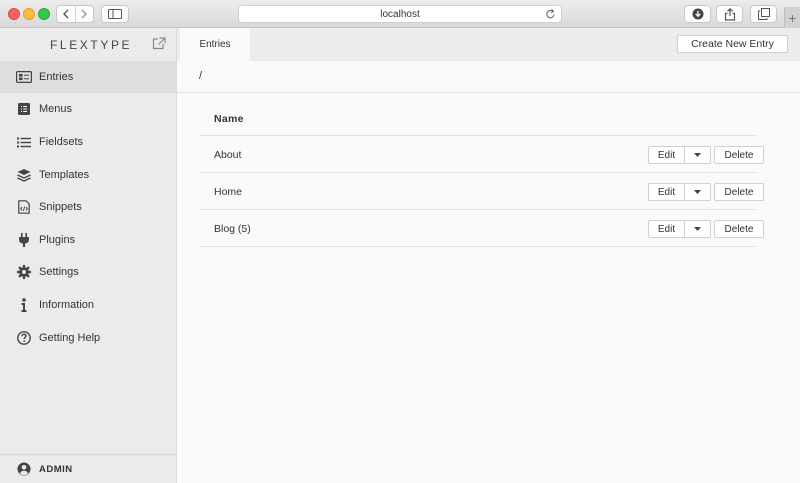  What do you see at coordinates (732, 44) in the screenshot?
I see `create-new-entry-button: Create New Entry` at bounding box center [732, 44].